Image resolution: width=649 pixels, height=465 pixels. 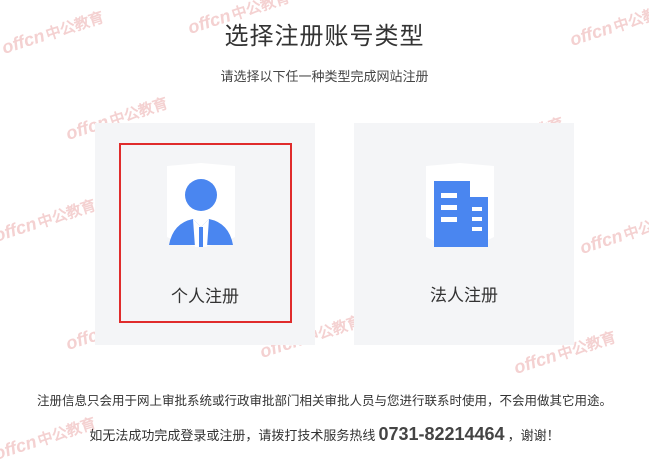 What do you see at coordinates (441, 434) in the screenshot?
I see `hotline-number: 0731-82214464` at bounding box center [441, 434].